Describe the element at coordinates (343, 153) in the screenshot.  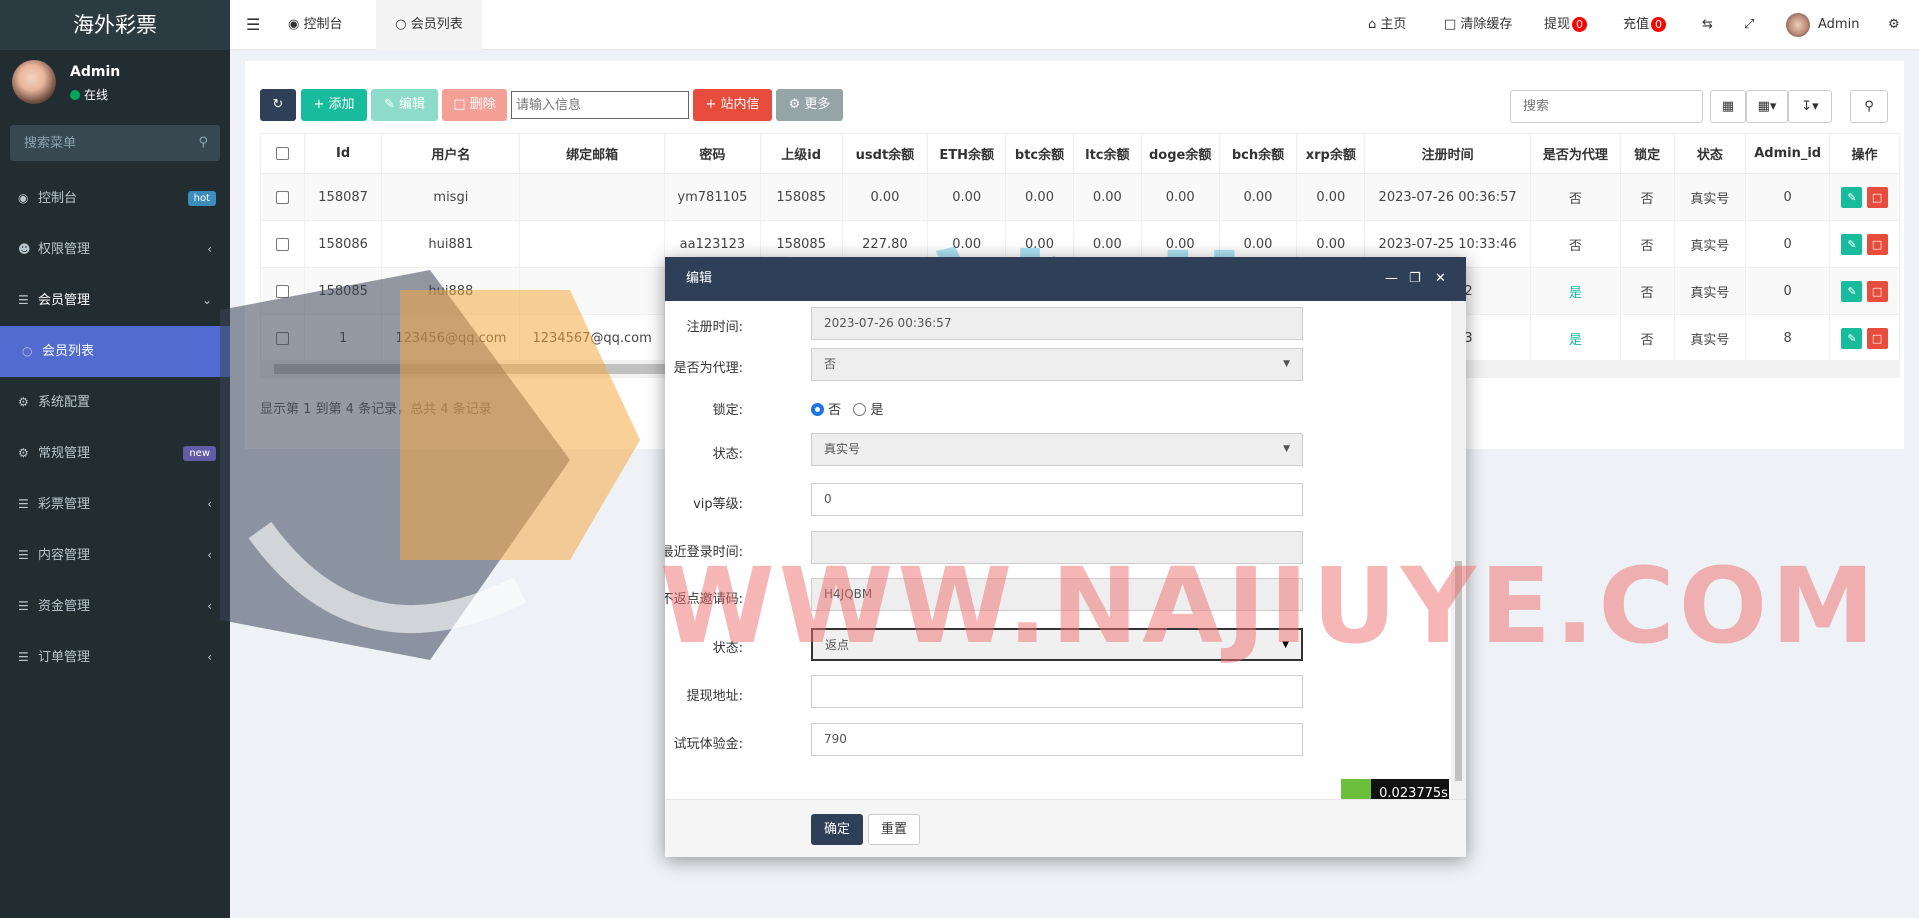
I see `column-header: Id` at that location.